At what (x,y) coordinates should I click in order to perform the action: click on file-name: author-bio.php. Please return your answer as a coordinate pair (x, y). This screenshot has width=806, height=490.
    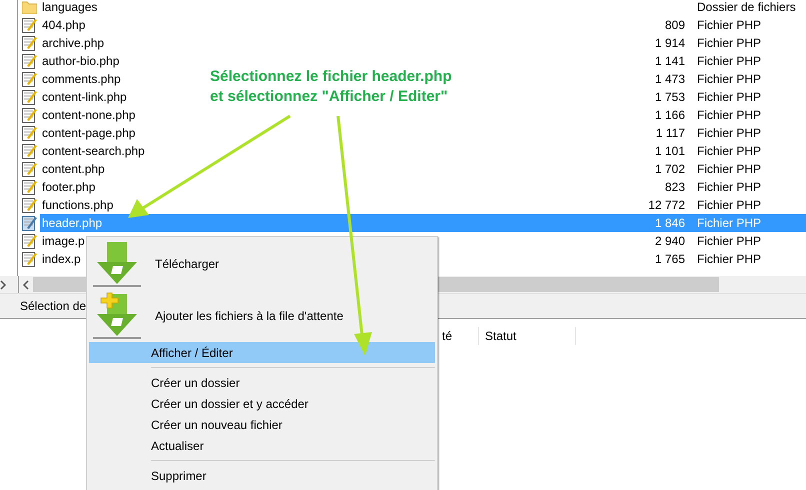
    Looking at the image, I should click on (81, 61).